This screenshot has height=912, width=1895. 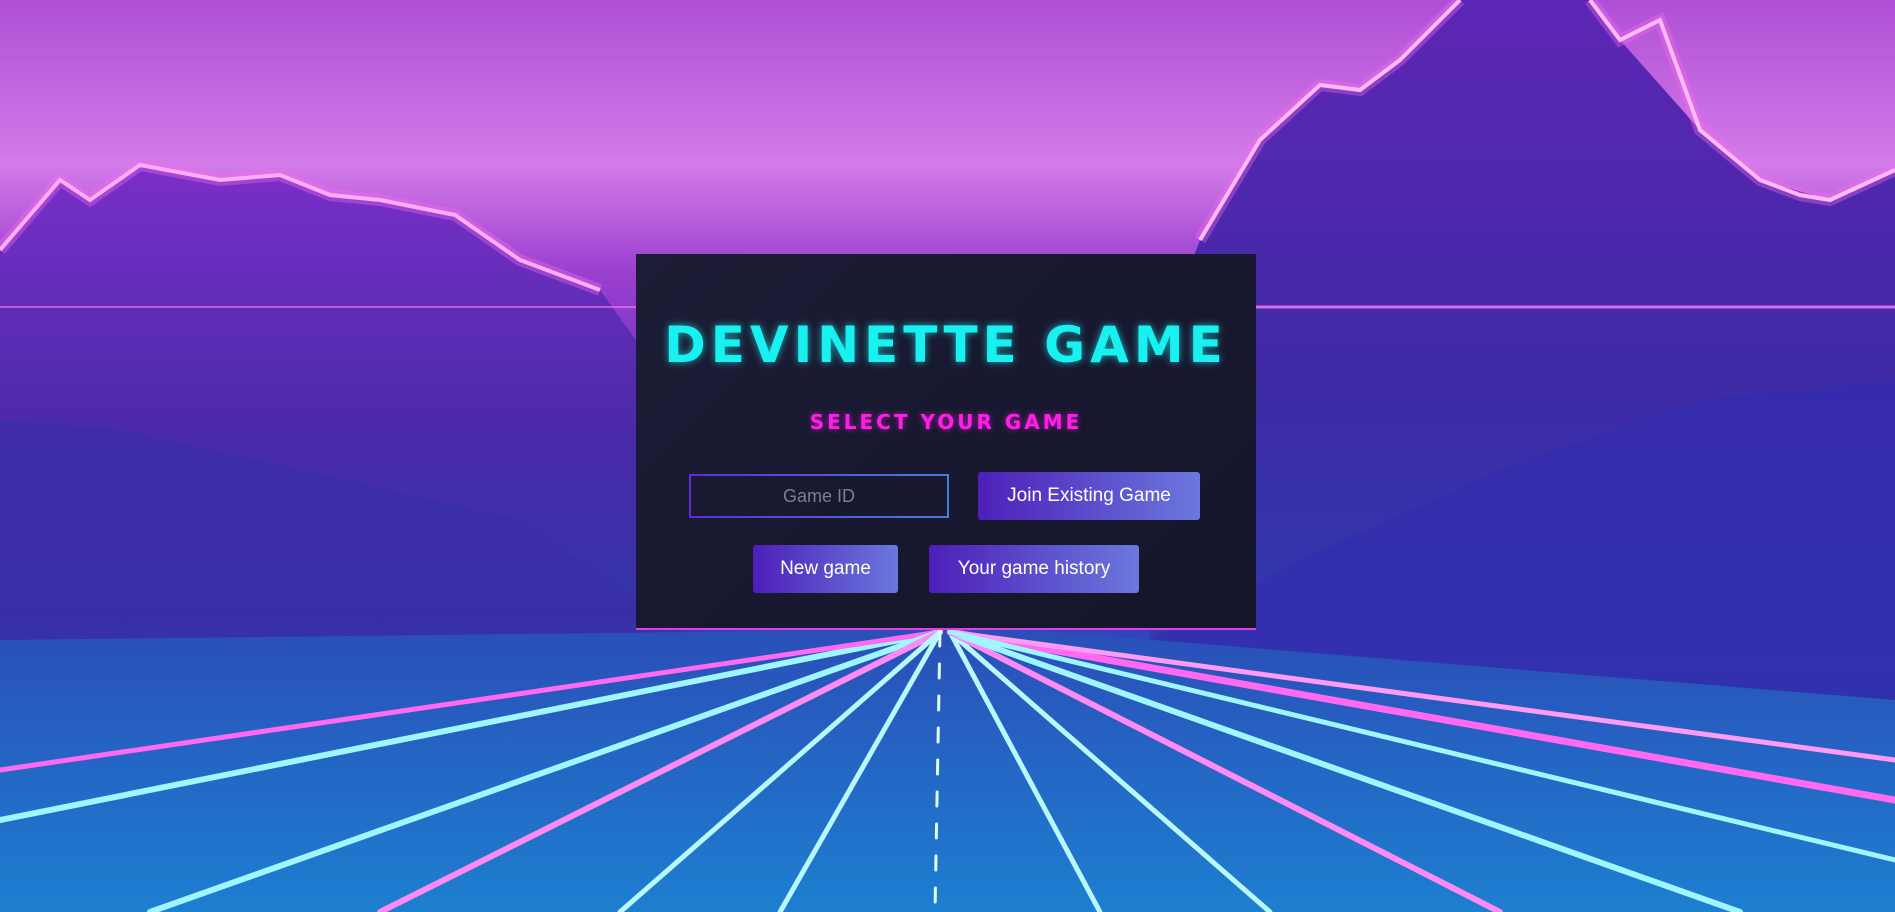 I want to click on page-subtitle: SELECT YOUR GAME, so click(x=946, y=422).